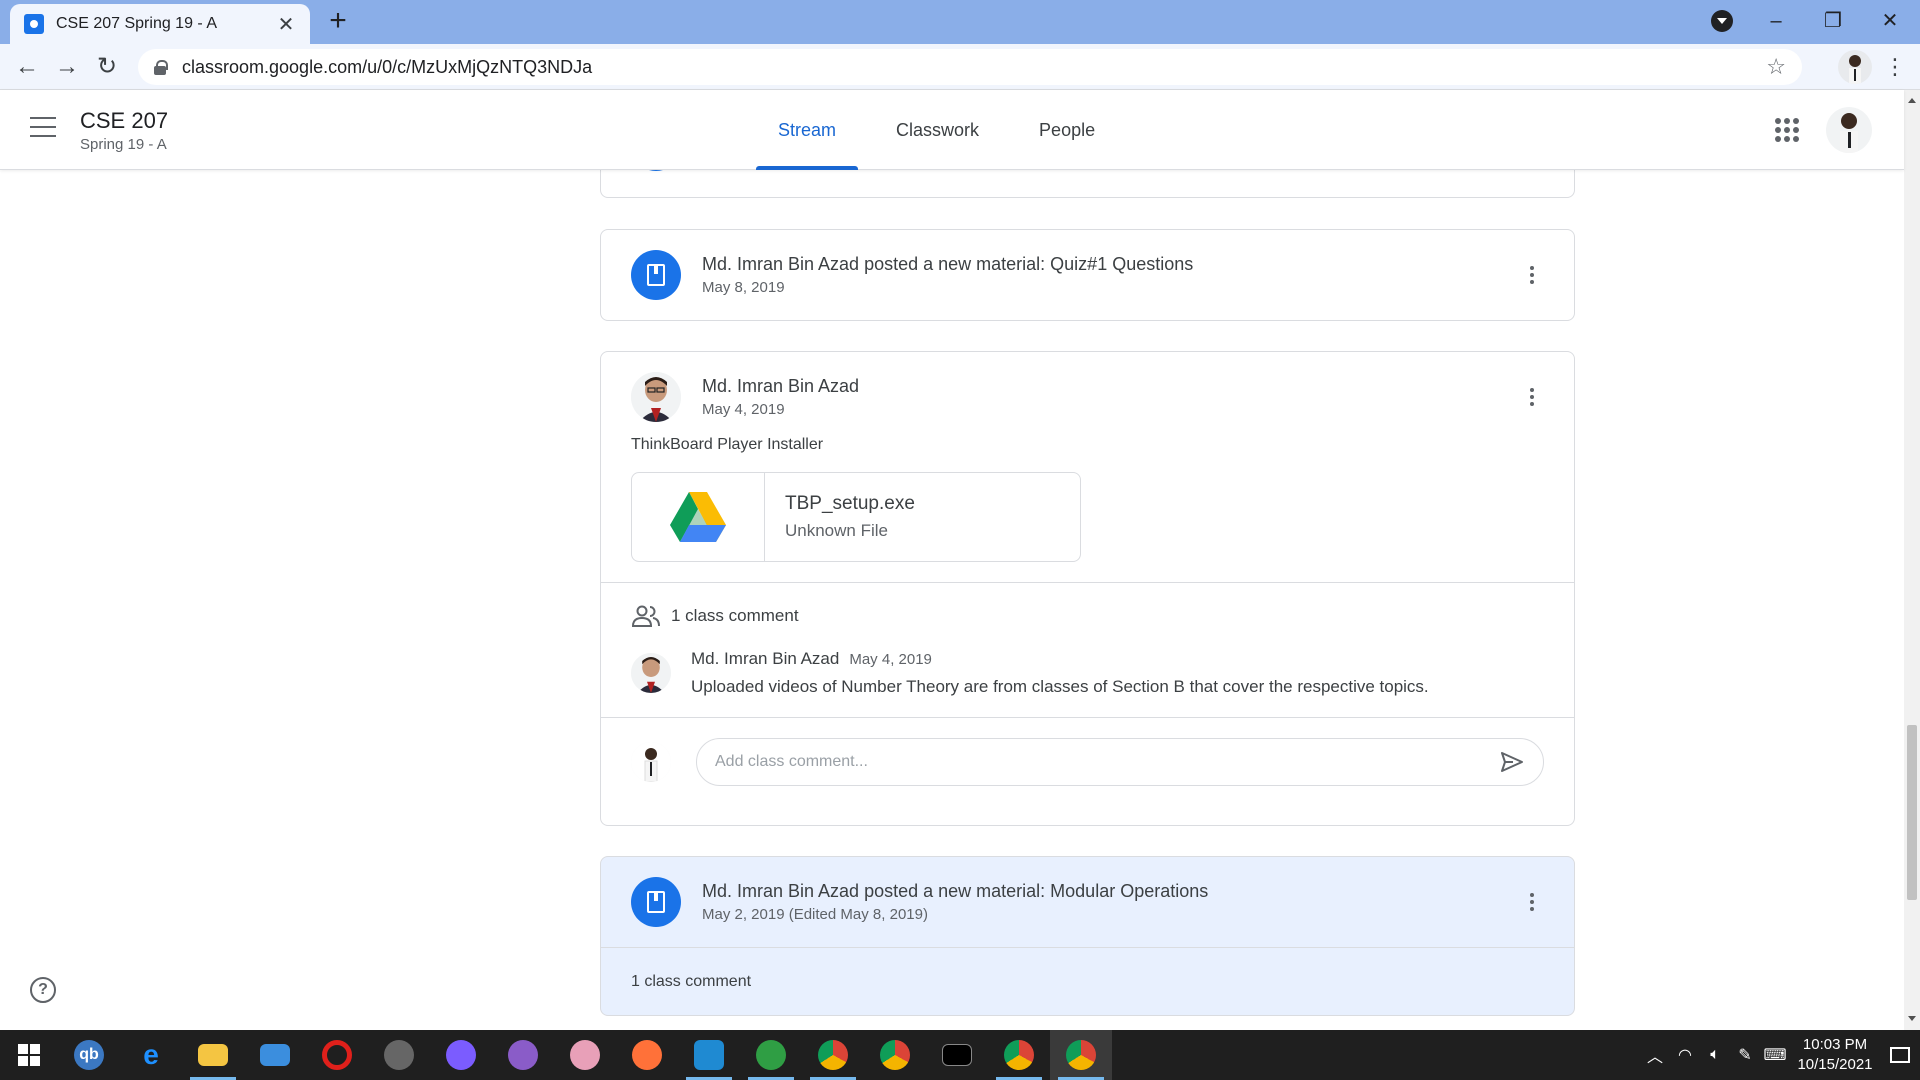 The height and width of the screenshot is (1080, 1920). I want to click on google-apps-icon, so click(1787, 130).